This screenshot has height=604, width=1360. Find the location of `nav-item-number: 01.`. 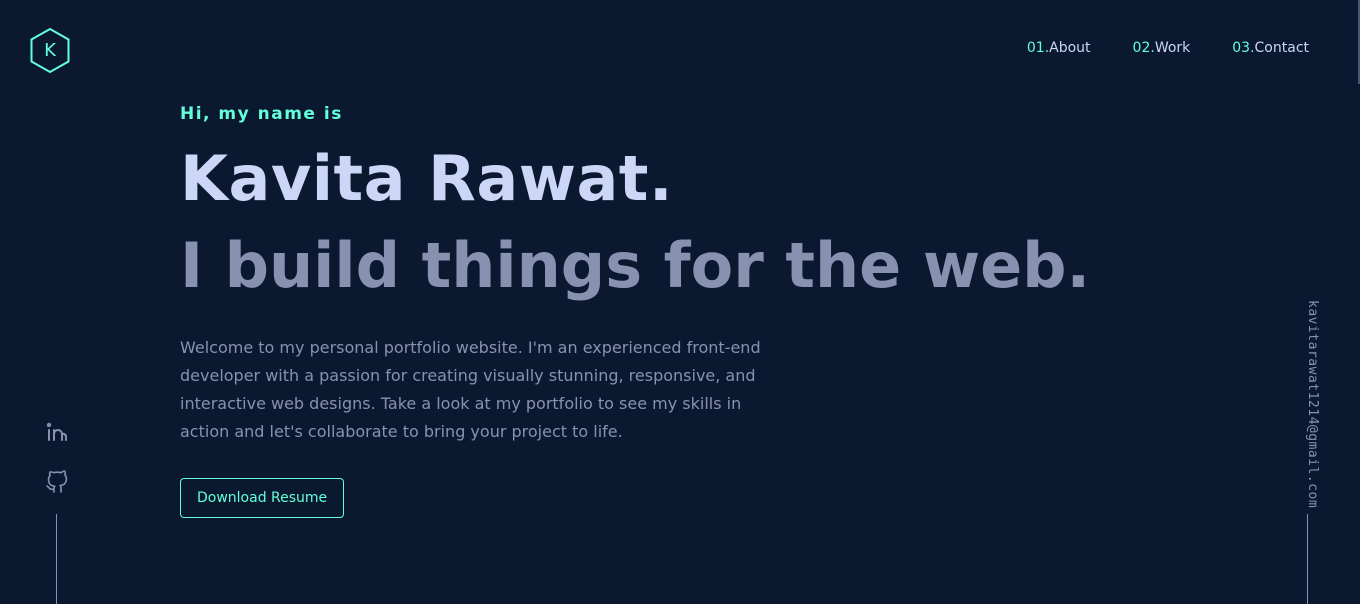

nav-item-number: 01. is located at coordinates (1038, 48).